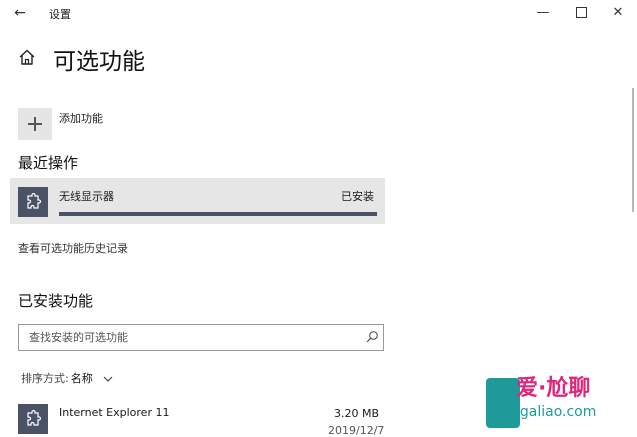  I want to click on view-history-link: 查看可选功能历史记录, so click(73, 248).